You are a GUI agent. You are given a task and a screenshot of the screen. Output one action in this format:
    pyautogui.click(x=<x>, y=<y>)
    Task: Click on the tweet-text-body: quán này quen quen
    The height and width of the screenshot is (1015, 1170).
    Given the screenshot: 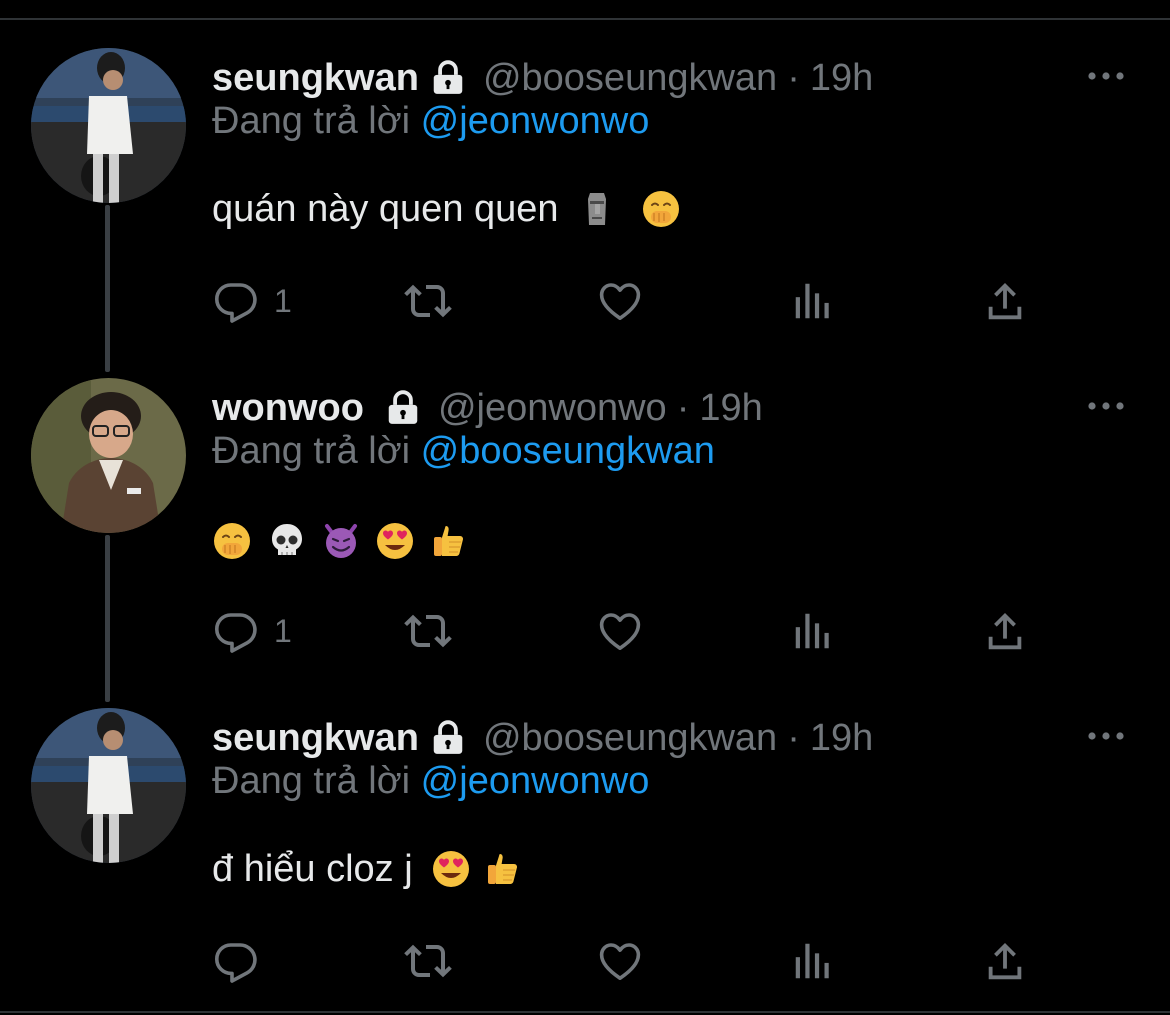 What is the action you would take?
    pyautogui.click(x=385, y=208)
    